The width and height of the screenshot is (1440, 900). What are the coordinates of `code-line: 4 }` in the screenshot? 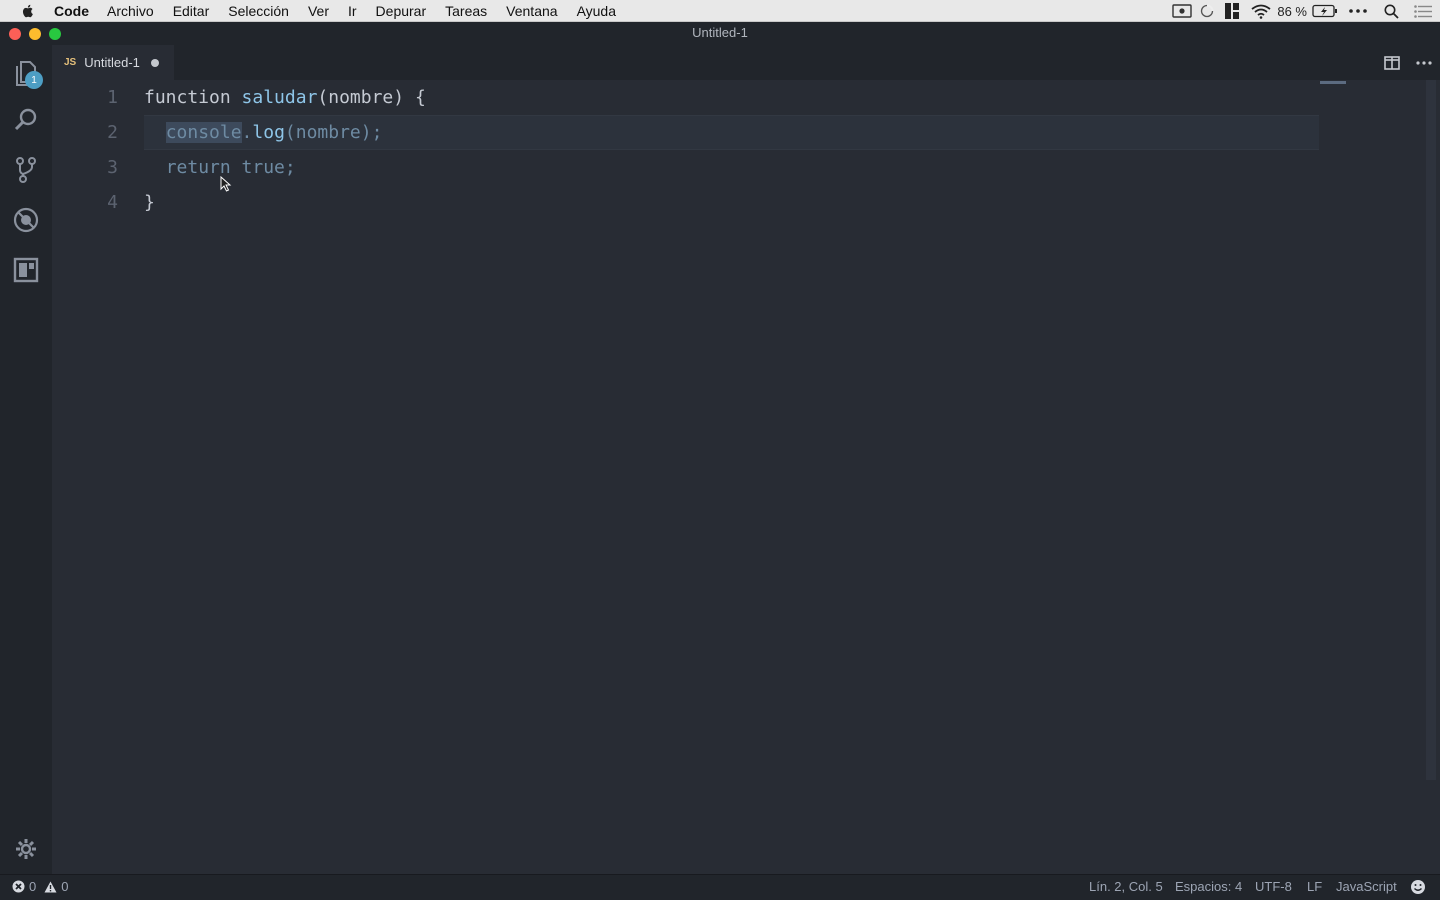 It's located at (702, 202).